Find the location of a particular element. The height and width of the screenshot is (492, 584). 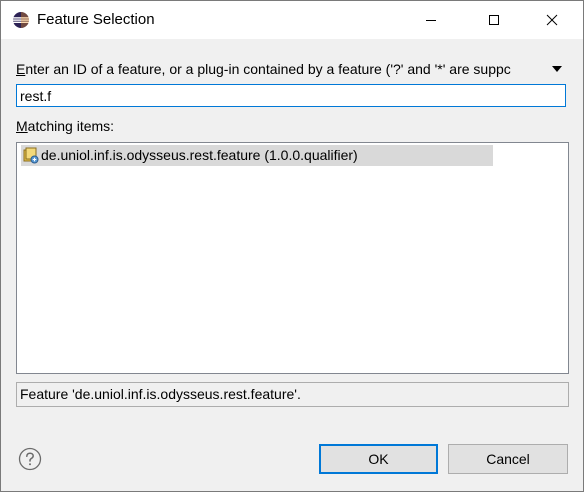

close-icon is located at coordinates (552, 20).